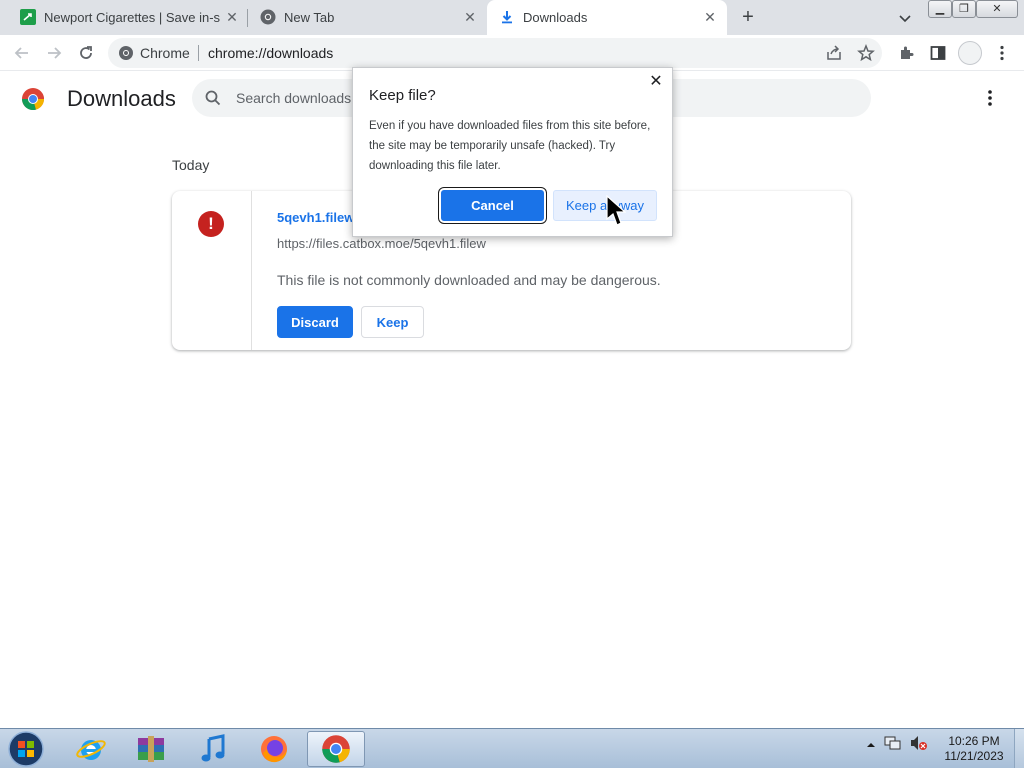 This screenshot has width=1024, height=768. What do you see at coordinates (919, 745) in the screenshot?
I see `volume-muted-icon` at bounding box center [919, 745].